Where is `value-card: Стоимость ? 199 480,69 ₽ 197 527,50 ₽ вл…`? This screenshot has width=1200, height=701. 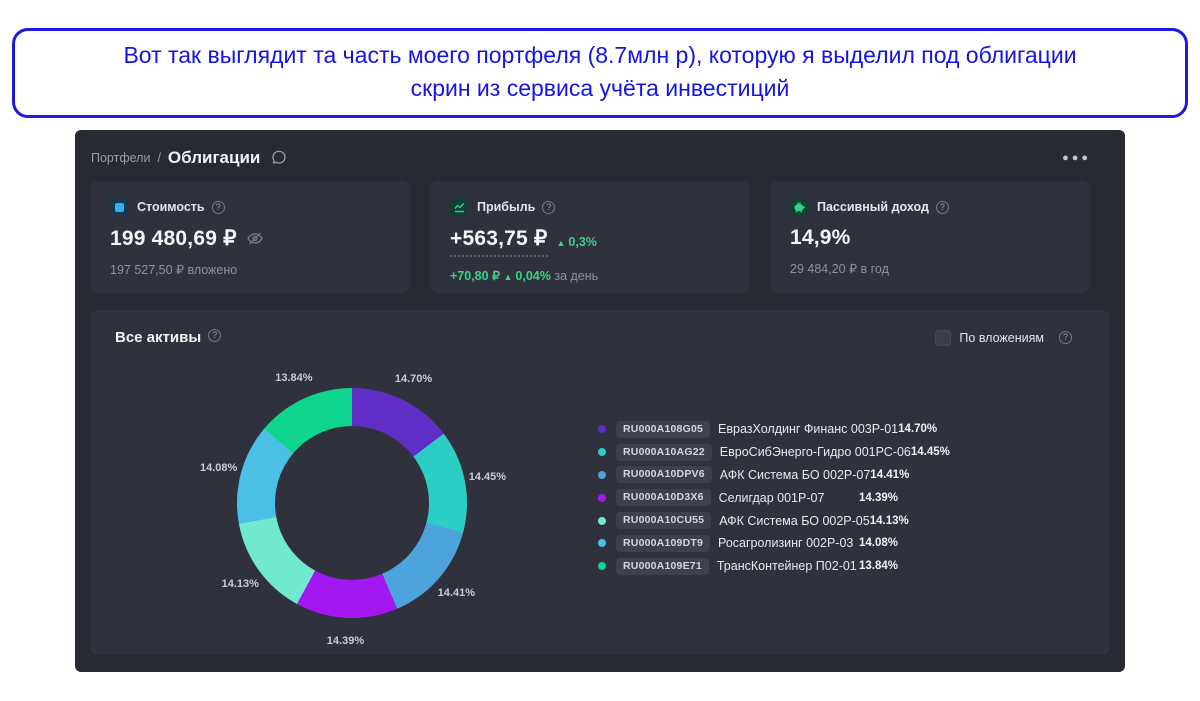 value-card: Стоимость ? 199 480,69 ₽ 197 527,50 ₽ вл… is located at coordinates (250, 237).